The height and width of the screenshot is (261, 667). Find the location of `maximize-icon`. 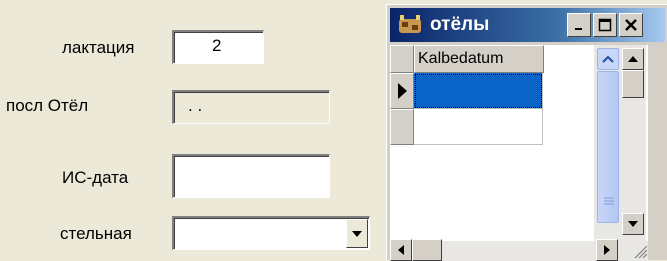

maximize-icon is located at coordinates (605, 25).